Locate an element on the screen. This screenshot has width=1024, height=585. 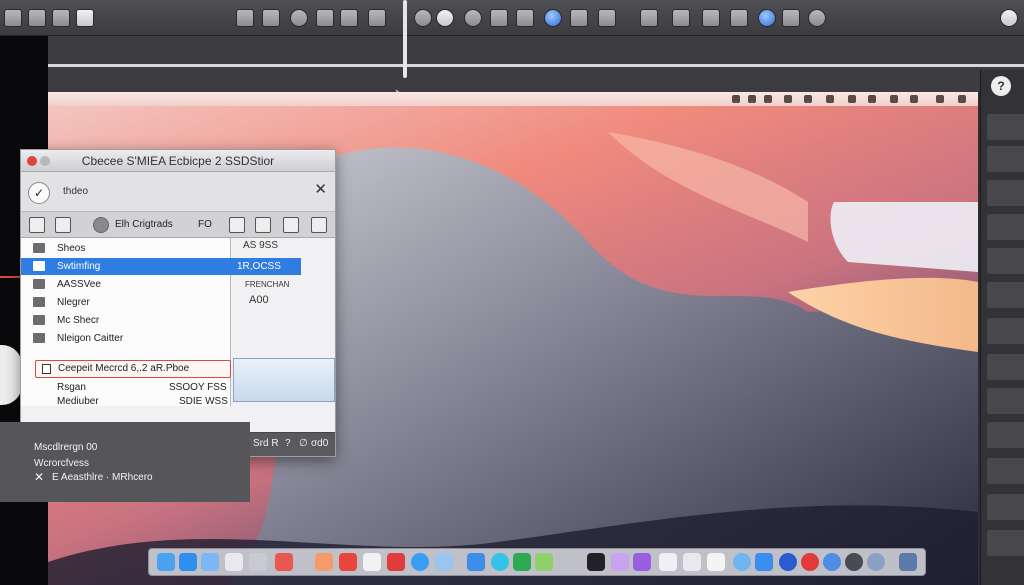
layers-icon is located at coordinates (271, 18).